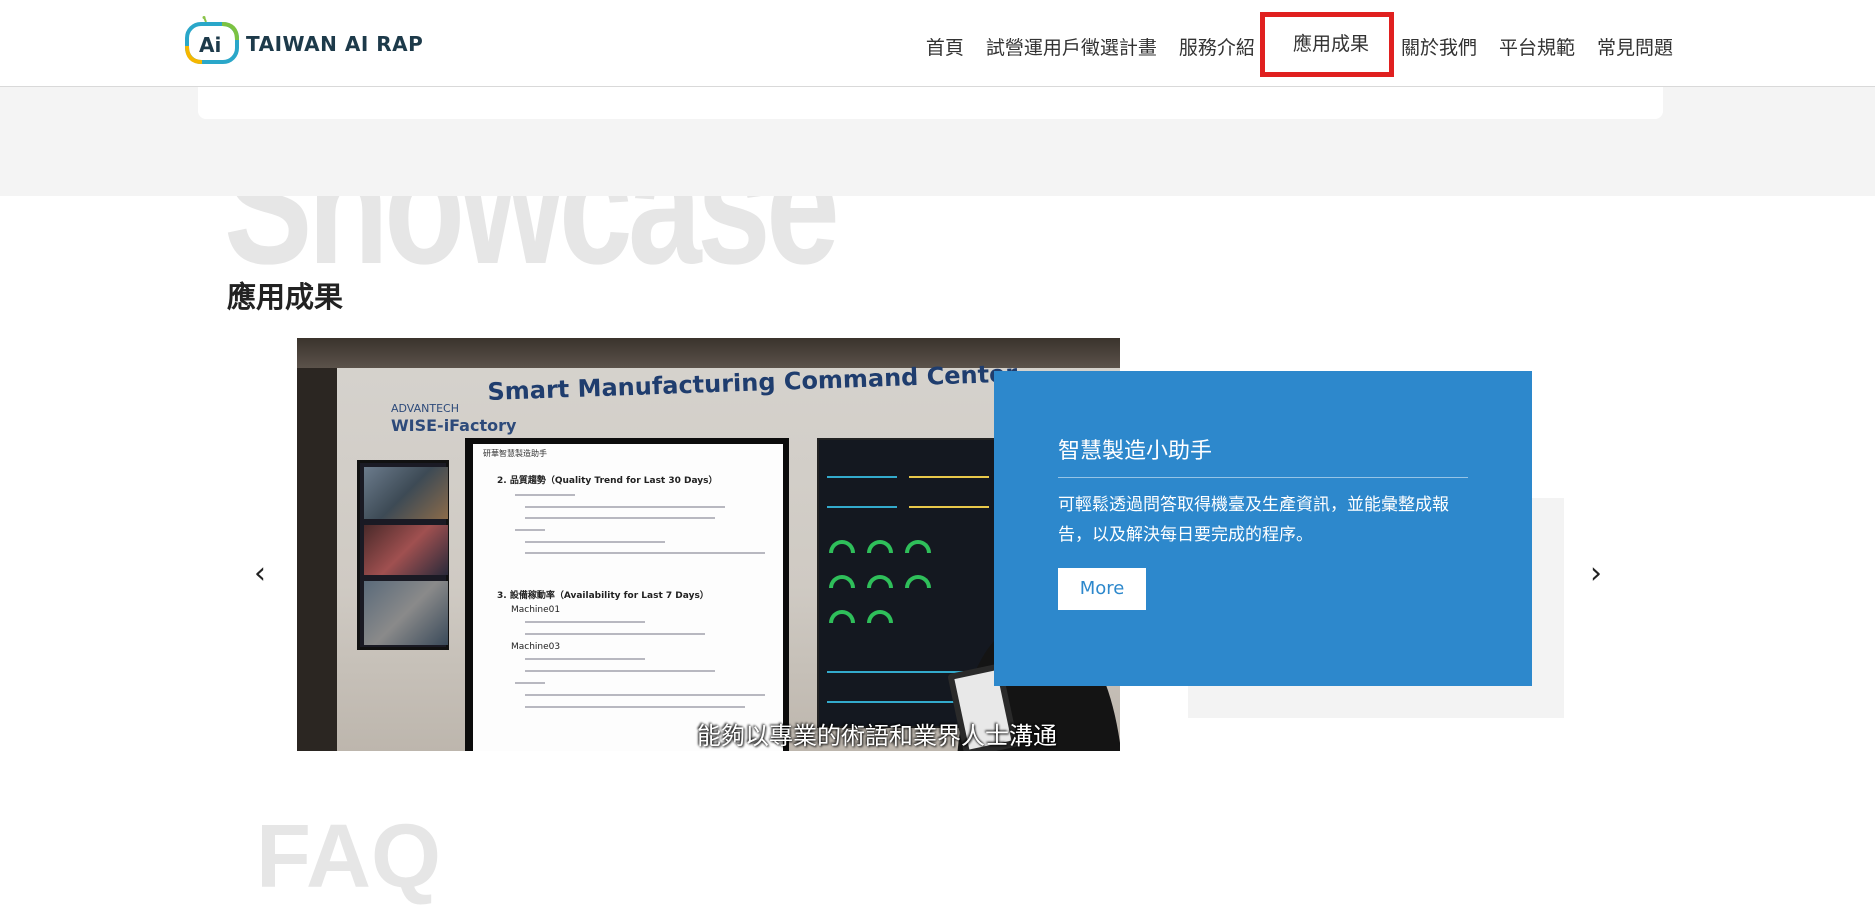 This screenshot has height=907, width=1875. What do you see at coordinates (536, 647) in the screenshot?
I see `photo-doc-machine: Machine03` at bounding box center [536, 647].